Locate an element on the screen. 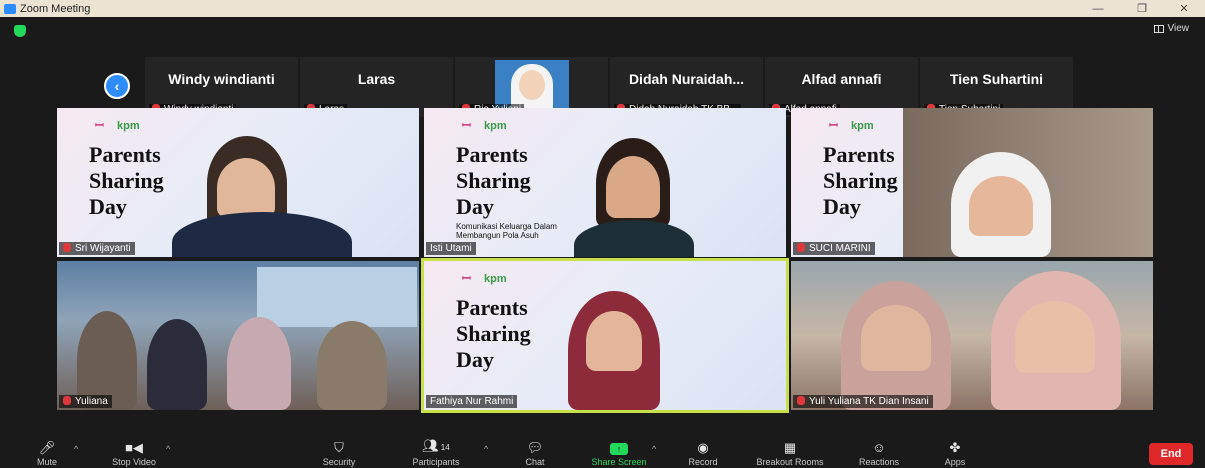  tile-name-tag: Sri Wijayanti is located at coordinates (97, 248).